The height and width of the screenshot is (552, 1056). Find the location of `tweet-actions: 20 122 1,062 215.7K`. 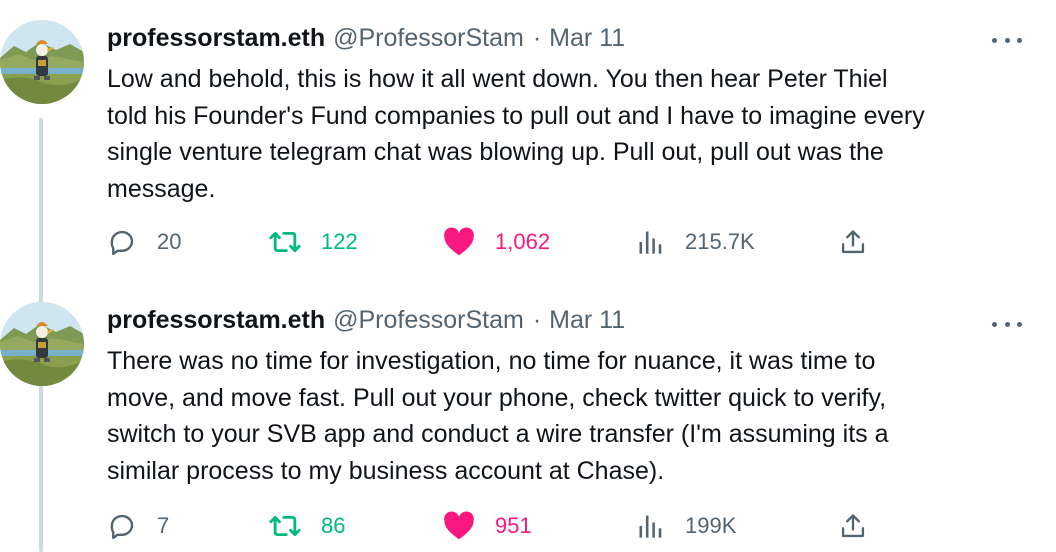

tweet-actions: 20 122 1,062 215.7K is located at coordinates (507, 242).